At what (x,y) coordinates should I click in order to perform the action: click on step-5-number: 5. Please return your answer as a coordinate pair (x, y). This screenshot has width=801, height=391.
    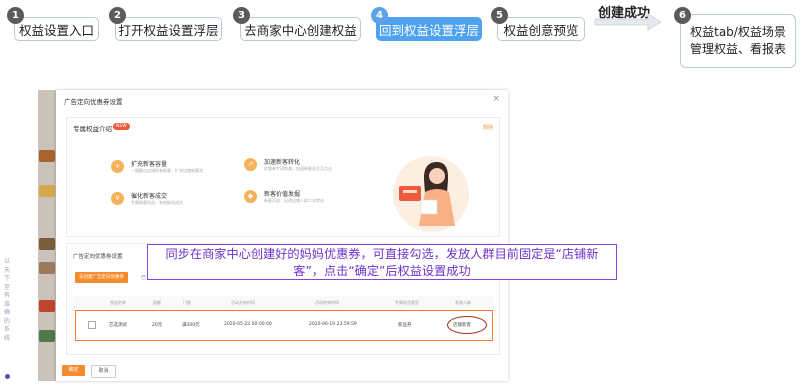
    Looking at the image, I should click on (499, 15).